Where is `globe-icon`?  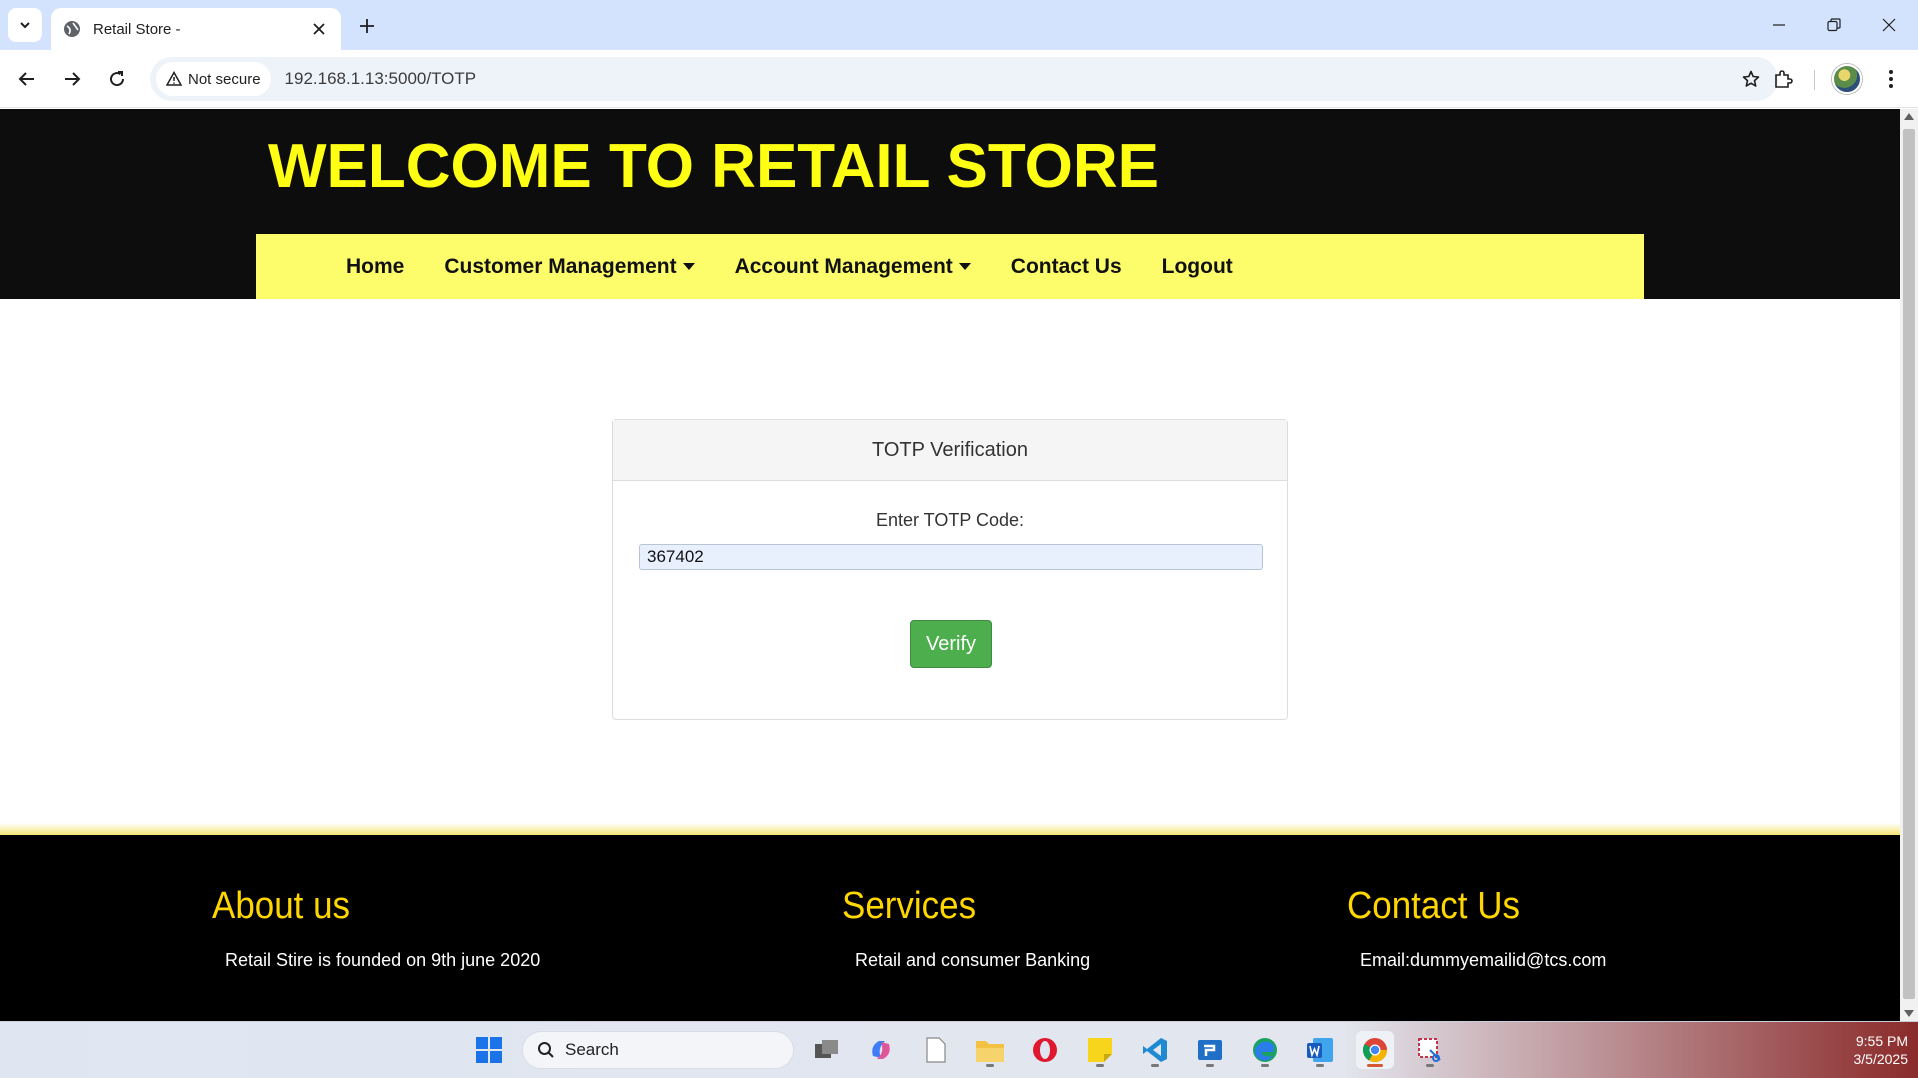
globe-icon is located at coordinates (72, 29).